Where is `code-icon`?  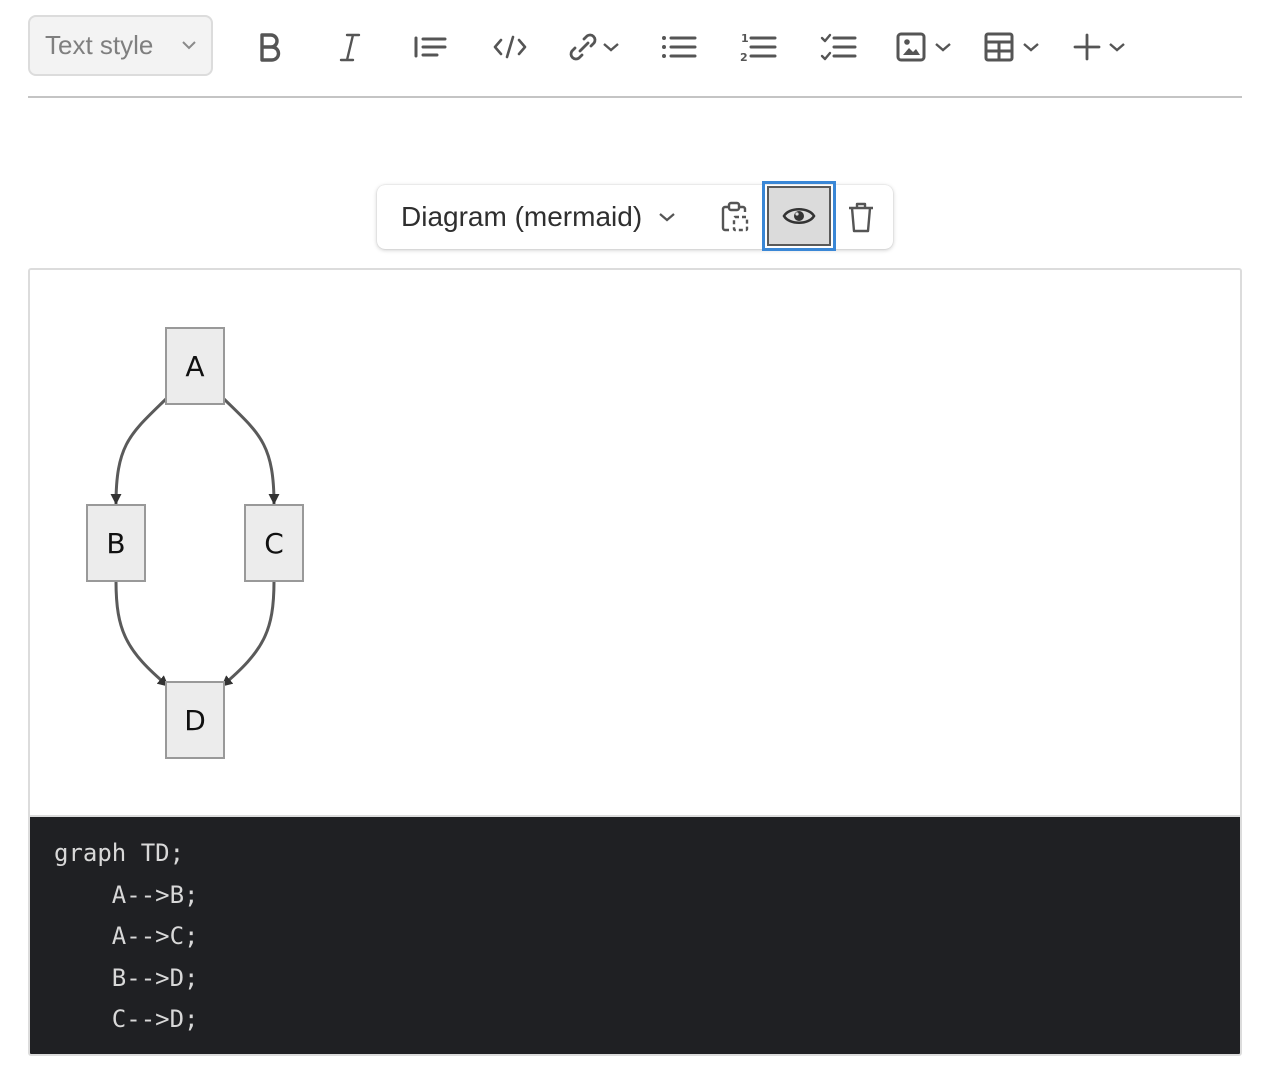
code-icon is located at coordinates (510, 47).